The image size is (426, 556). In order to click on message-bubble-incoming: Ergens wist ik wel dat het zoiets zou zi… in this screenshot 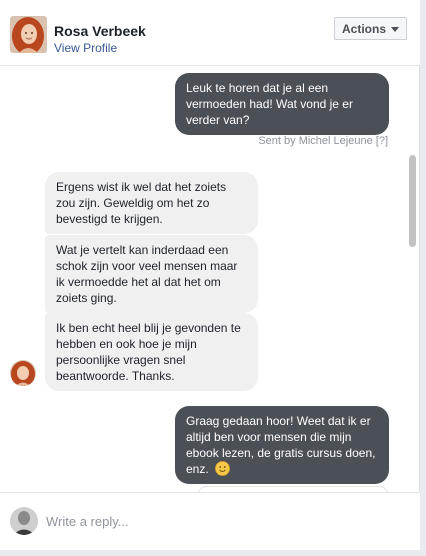, I will do `click(151, 203)`.